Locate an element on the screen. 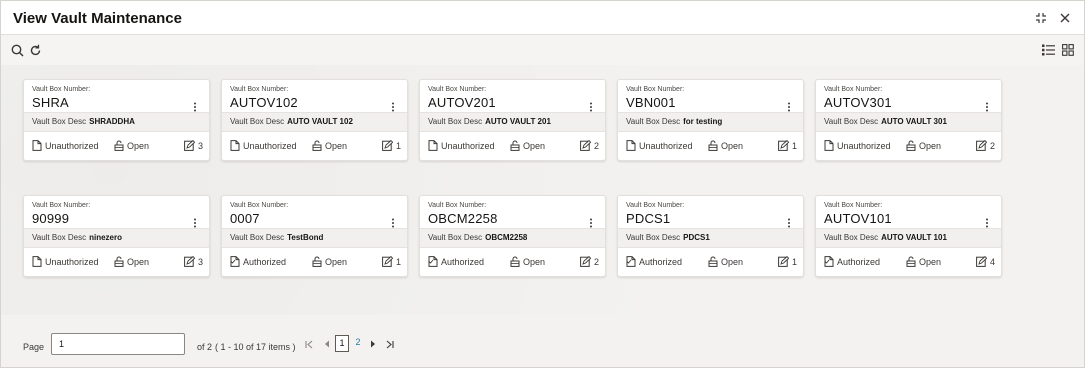  vault-box-desc-row: Vault Box Desc AUTO VAULT 102 is located at coordinates (314, 122).